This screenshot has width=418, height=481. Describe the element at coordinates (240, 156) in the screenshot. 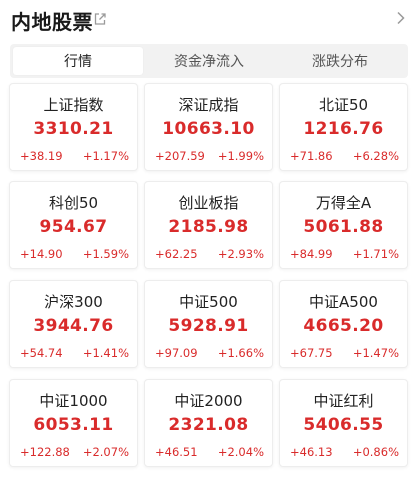

I see `index-change-pct: +1.99%` at that location.